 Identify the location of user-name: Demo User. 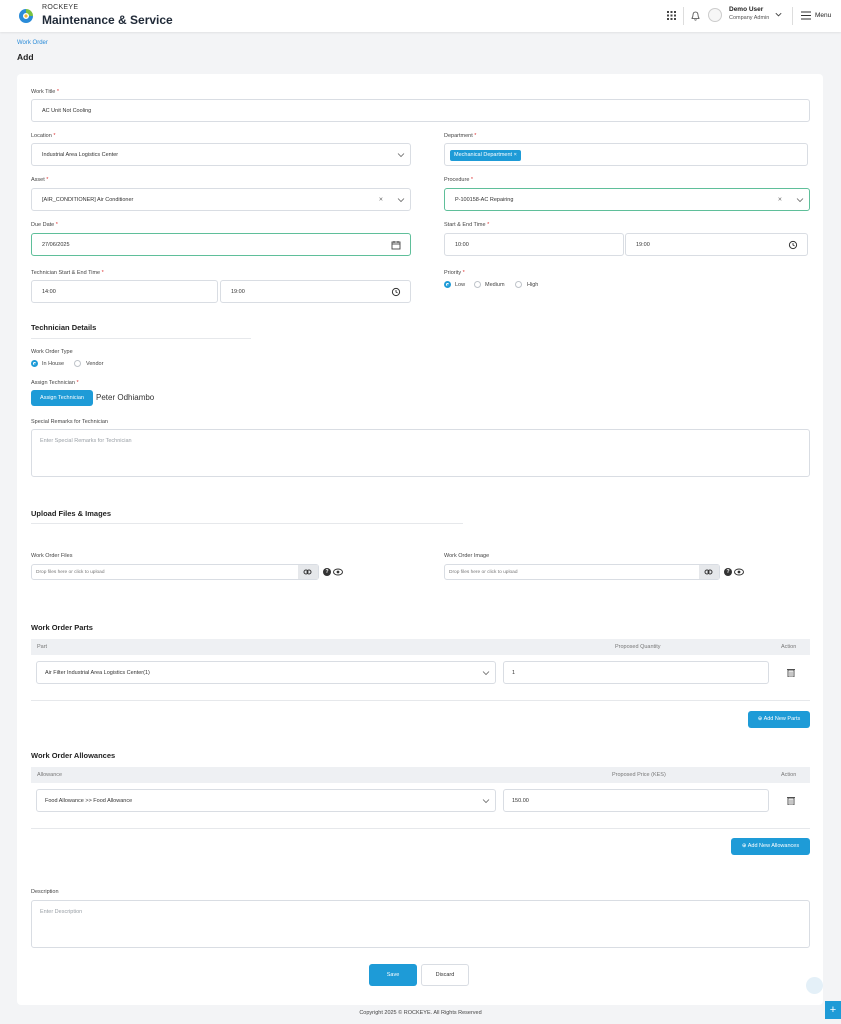
(746, 9).